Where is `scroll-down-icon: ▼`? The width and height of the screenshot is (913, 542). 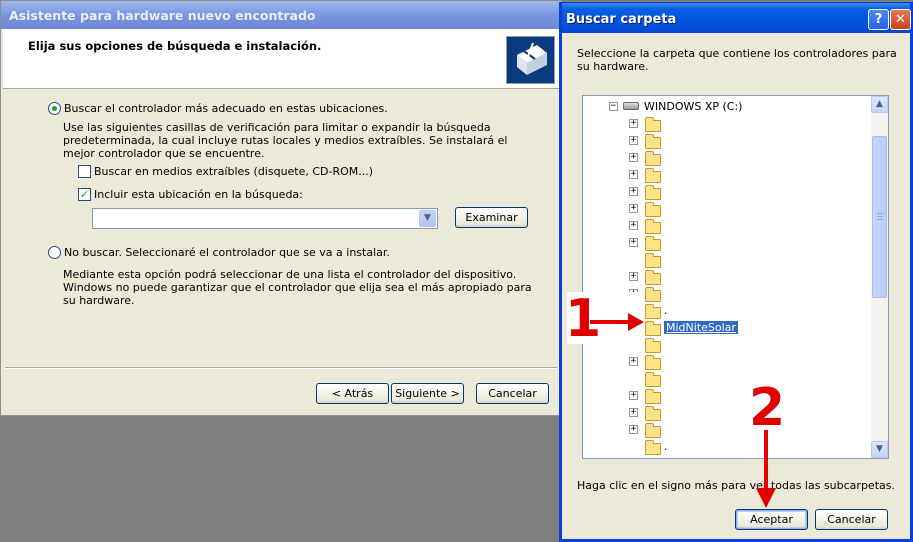
scroll-down-icon: ▼ is located at coordinates (879, 449).